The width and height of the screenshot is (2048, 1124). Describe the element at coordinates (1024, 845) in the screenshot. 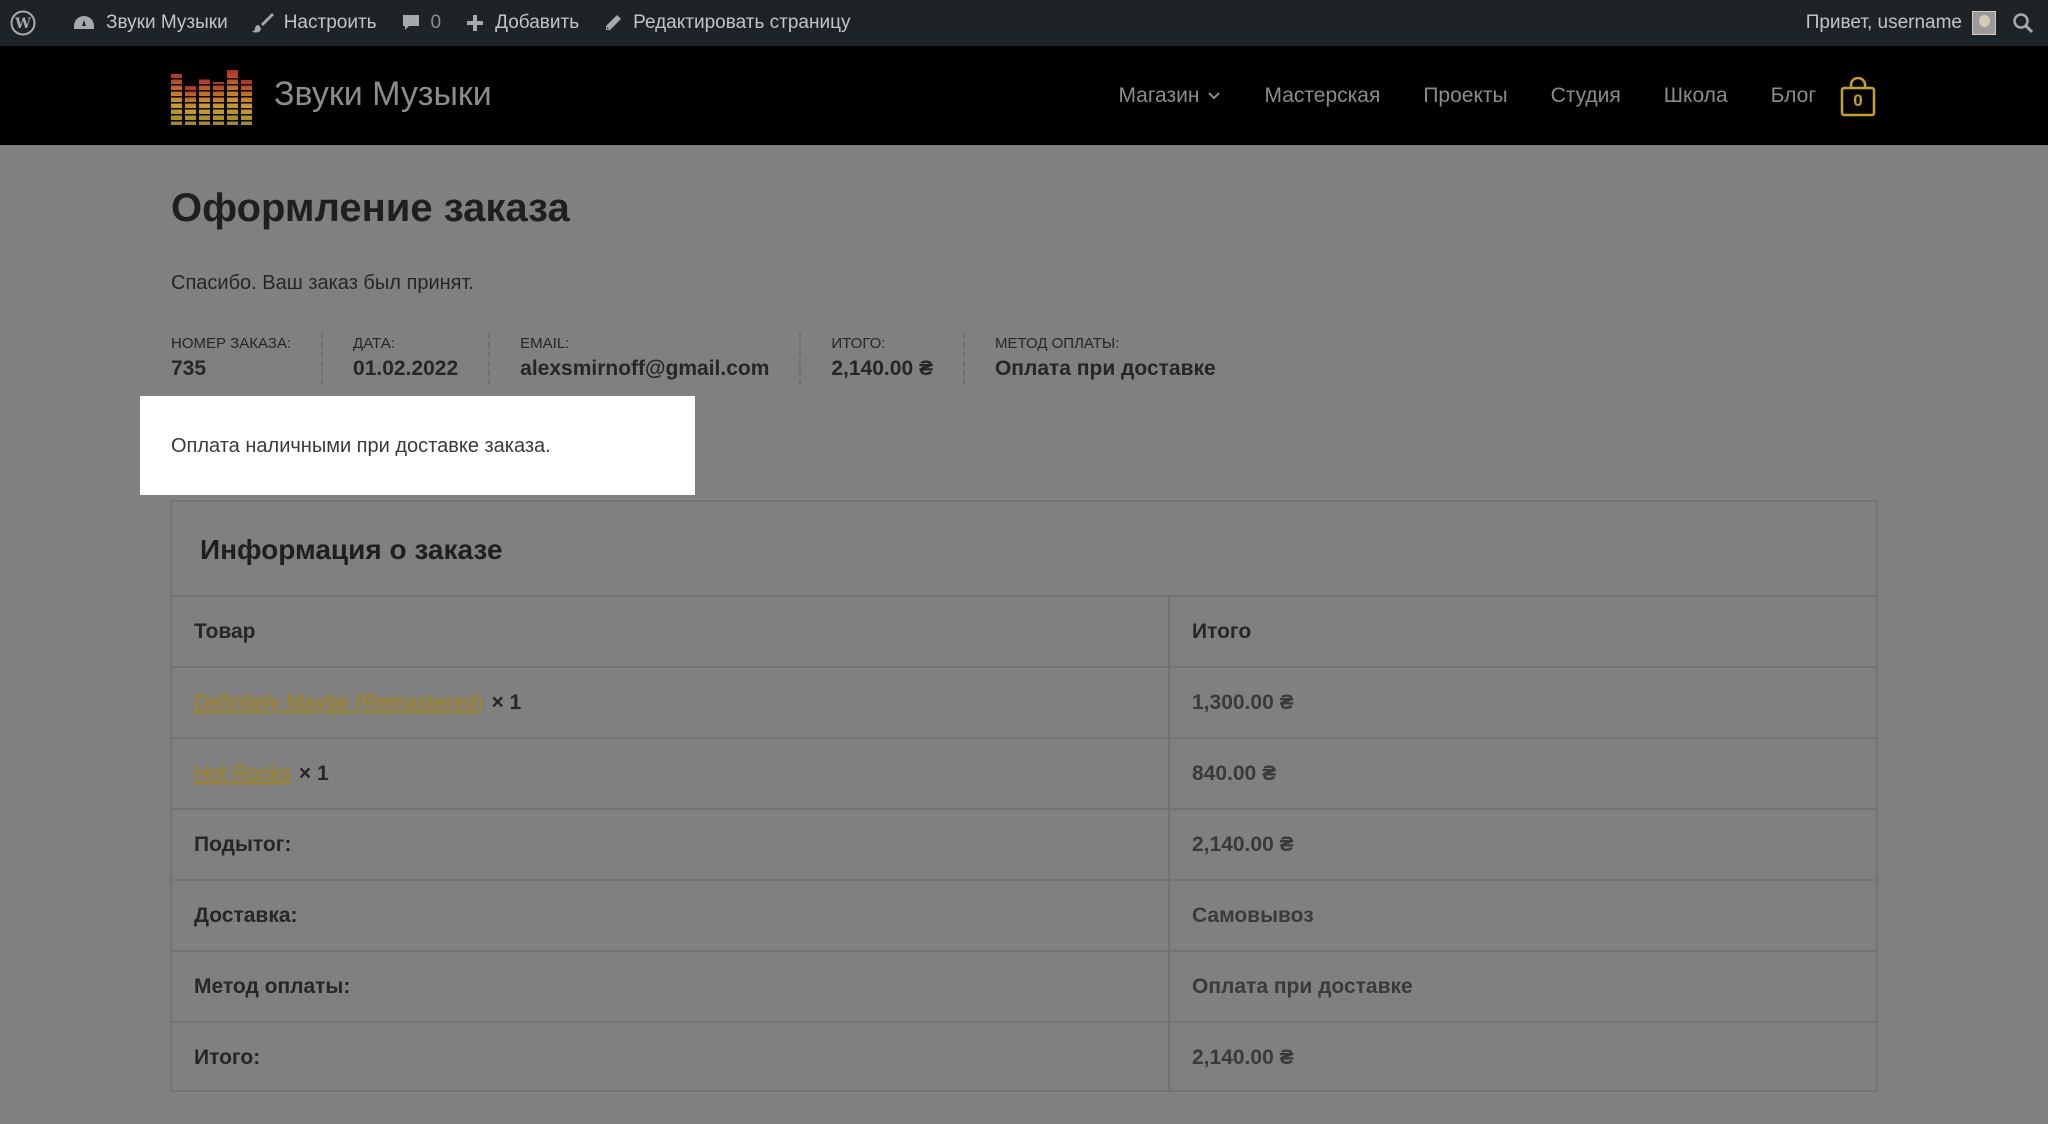

I see `subtotal-row: Подытог: 2,140.00 ₴` at that location.